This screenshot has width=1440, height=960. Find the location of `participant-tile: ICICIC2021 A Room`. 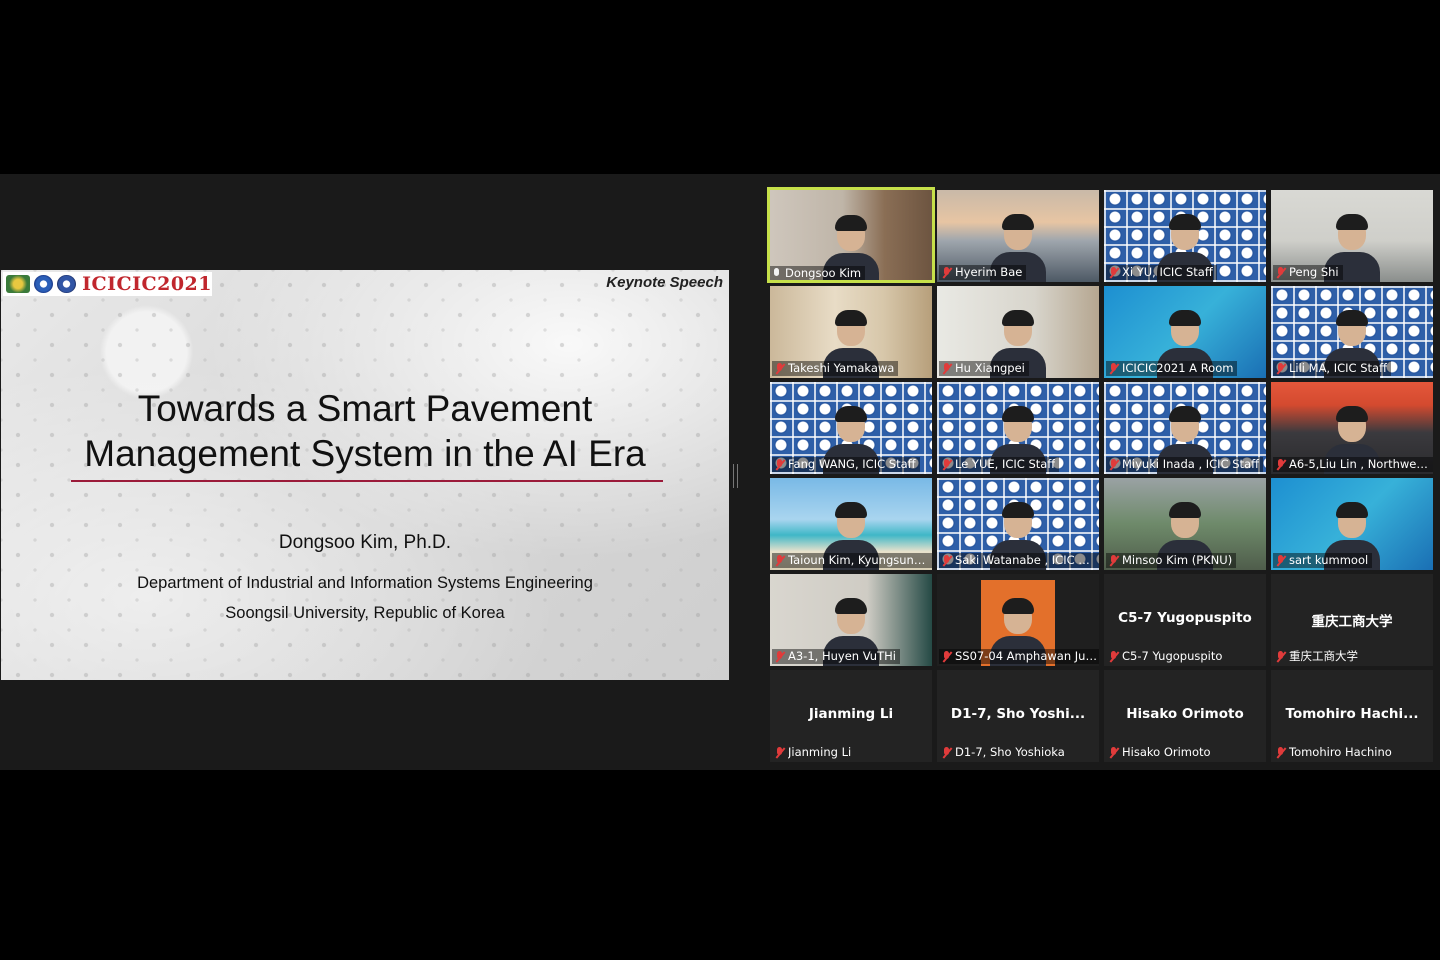

participant-tile: ICICIC2021 A Room is located at coordinates (1185, 332).